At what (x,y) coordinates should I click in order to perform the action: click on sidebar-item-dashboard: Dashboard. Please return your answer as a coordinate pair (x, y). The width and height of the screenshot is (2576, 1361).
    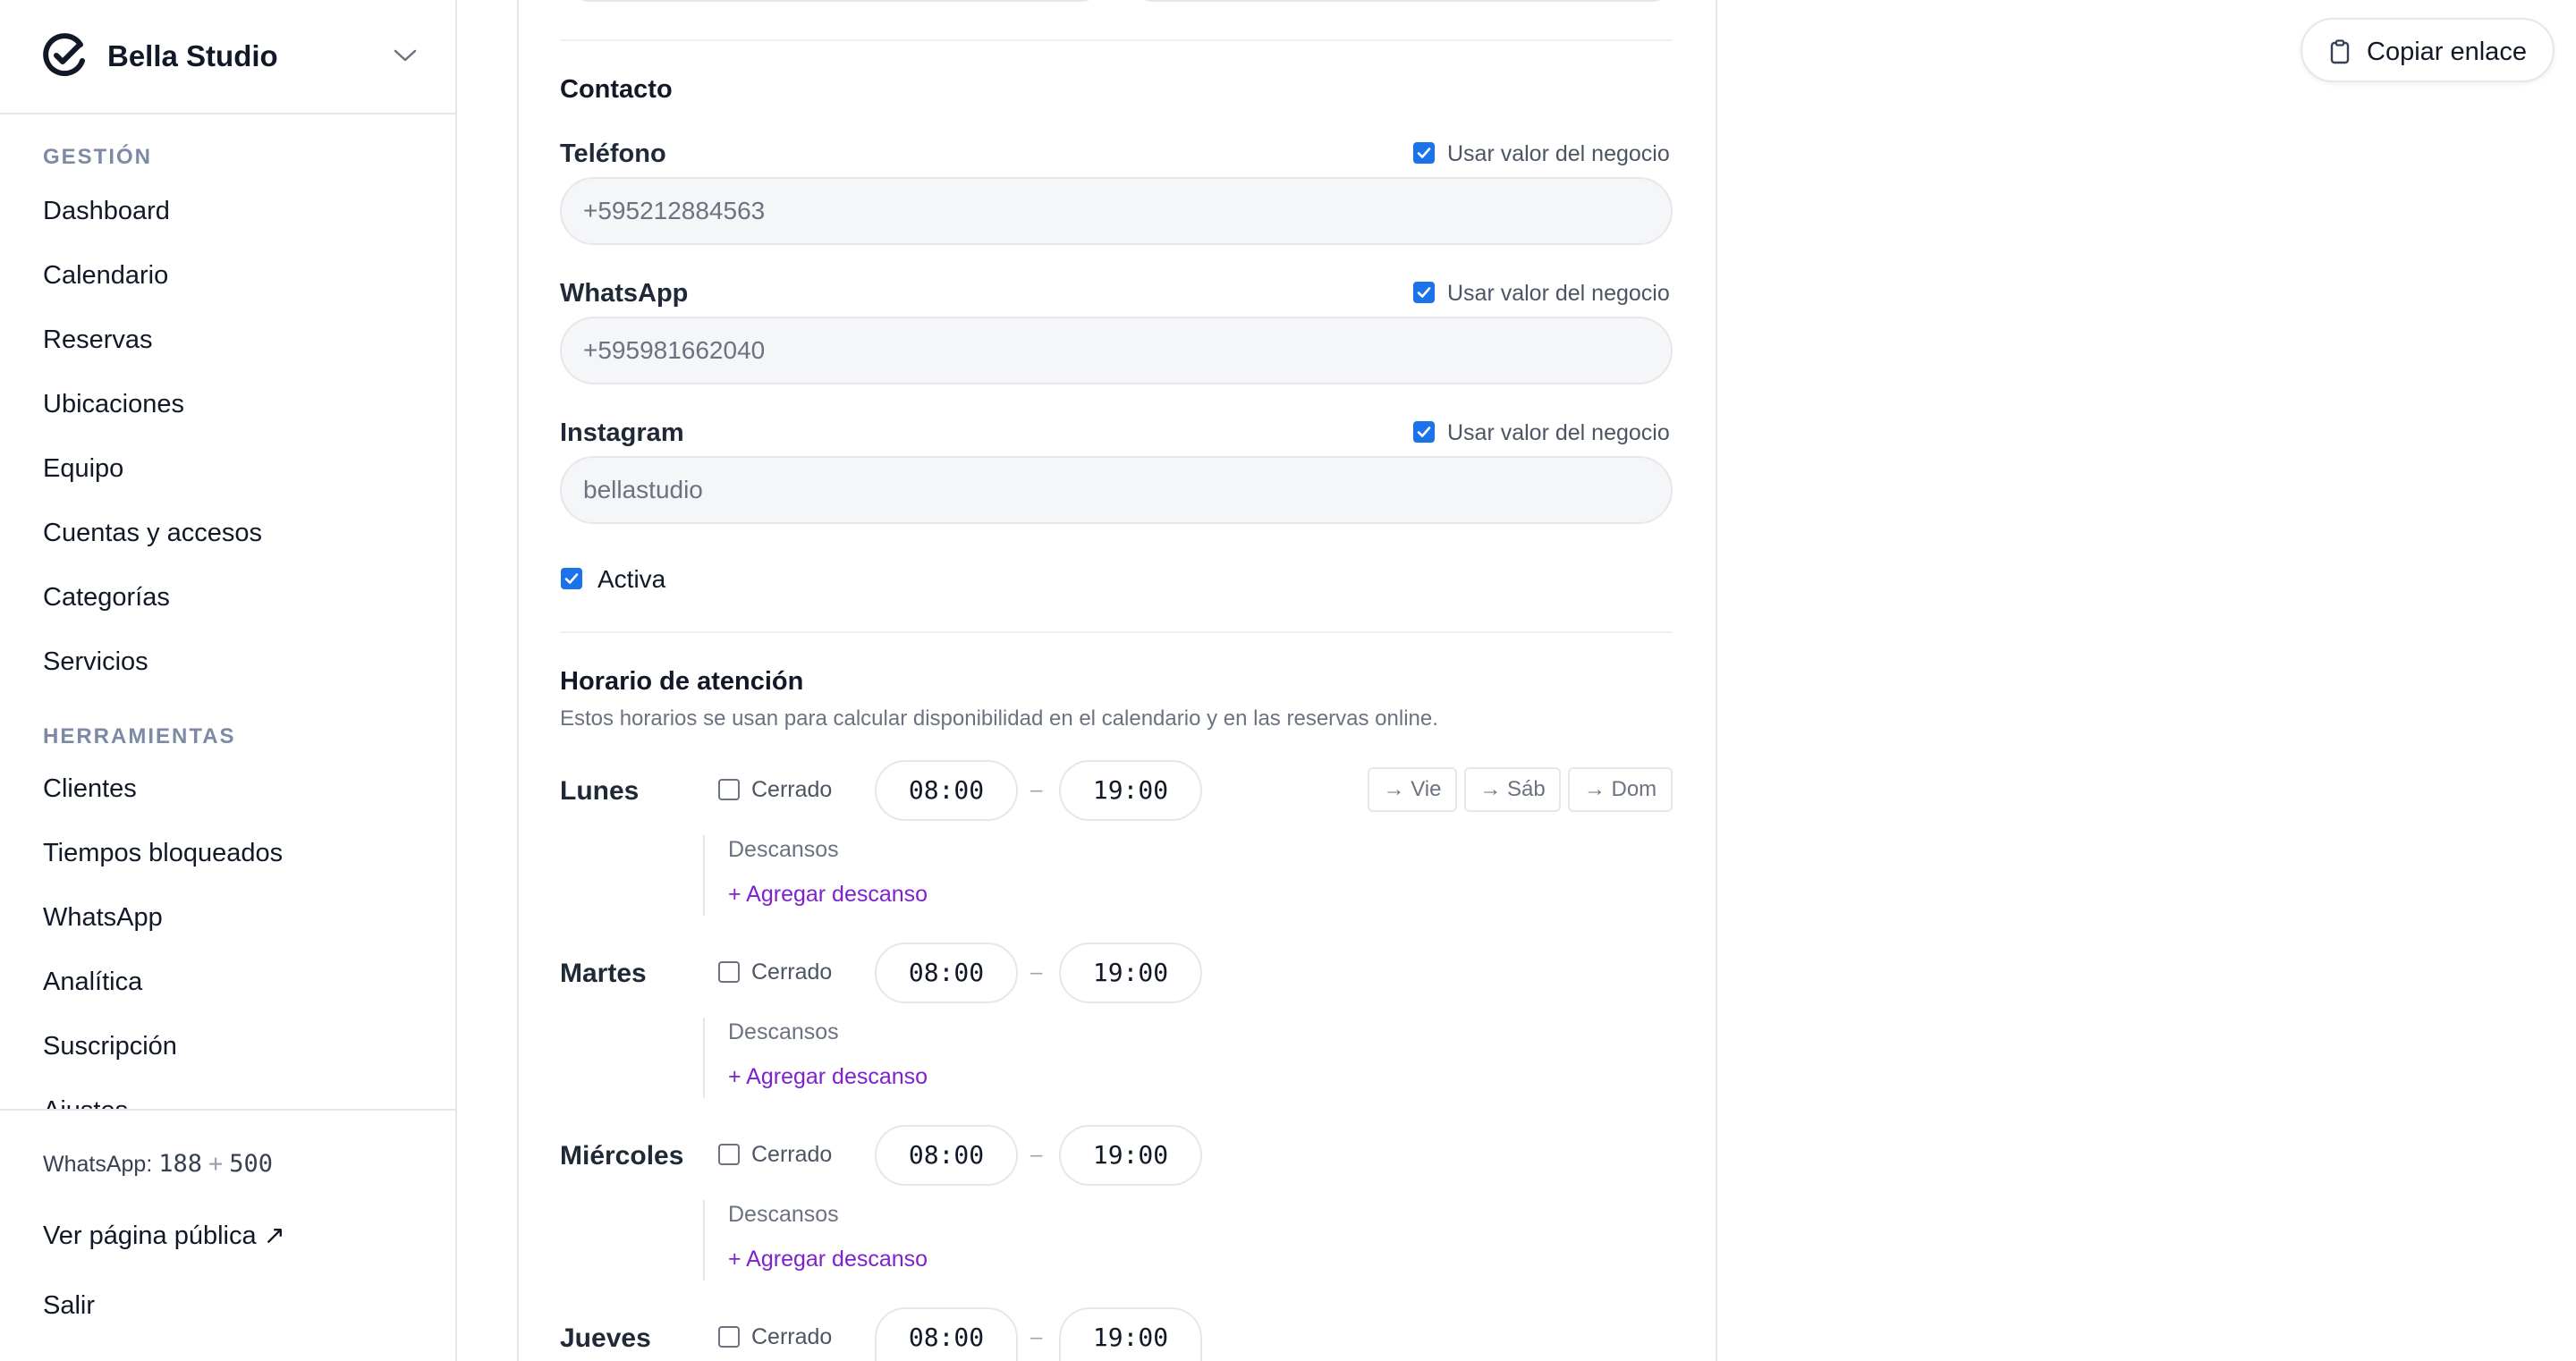
    Looking at the image, I should click on (106, 211).